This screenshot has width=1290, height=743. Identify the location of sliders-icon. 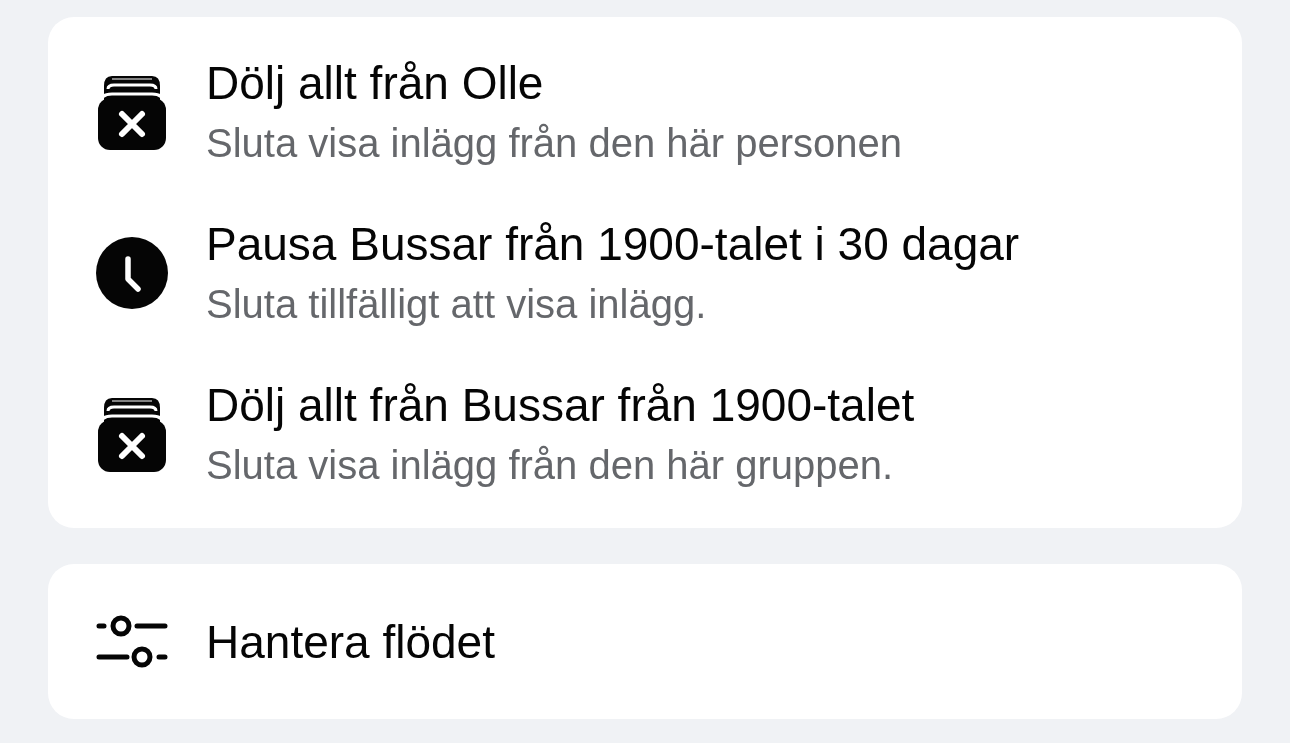
(132, 641).